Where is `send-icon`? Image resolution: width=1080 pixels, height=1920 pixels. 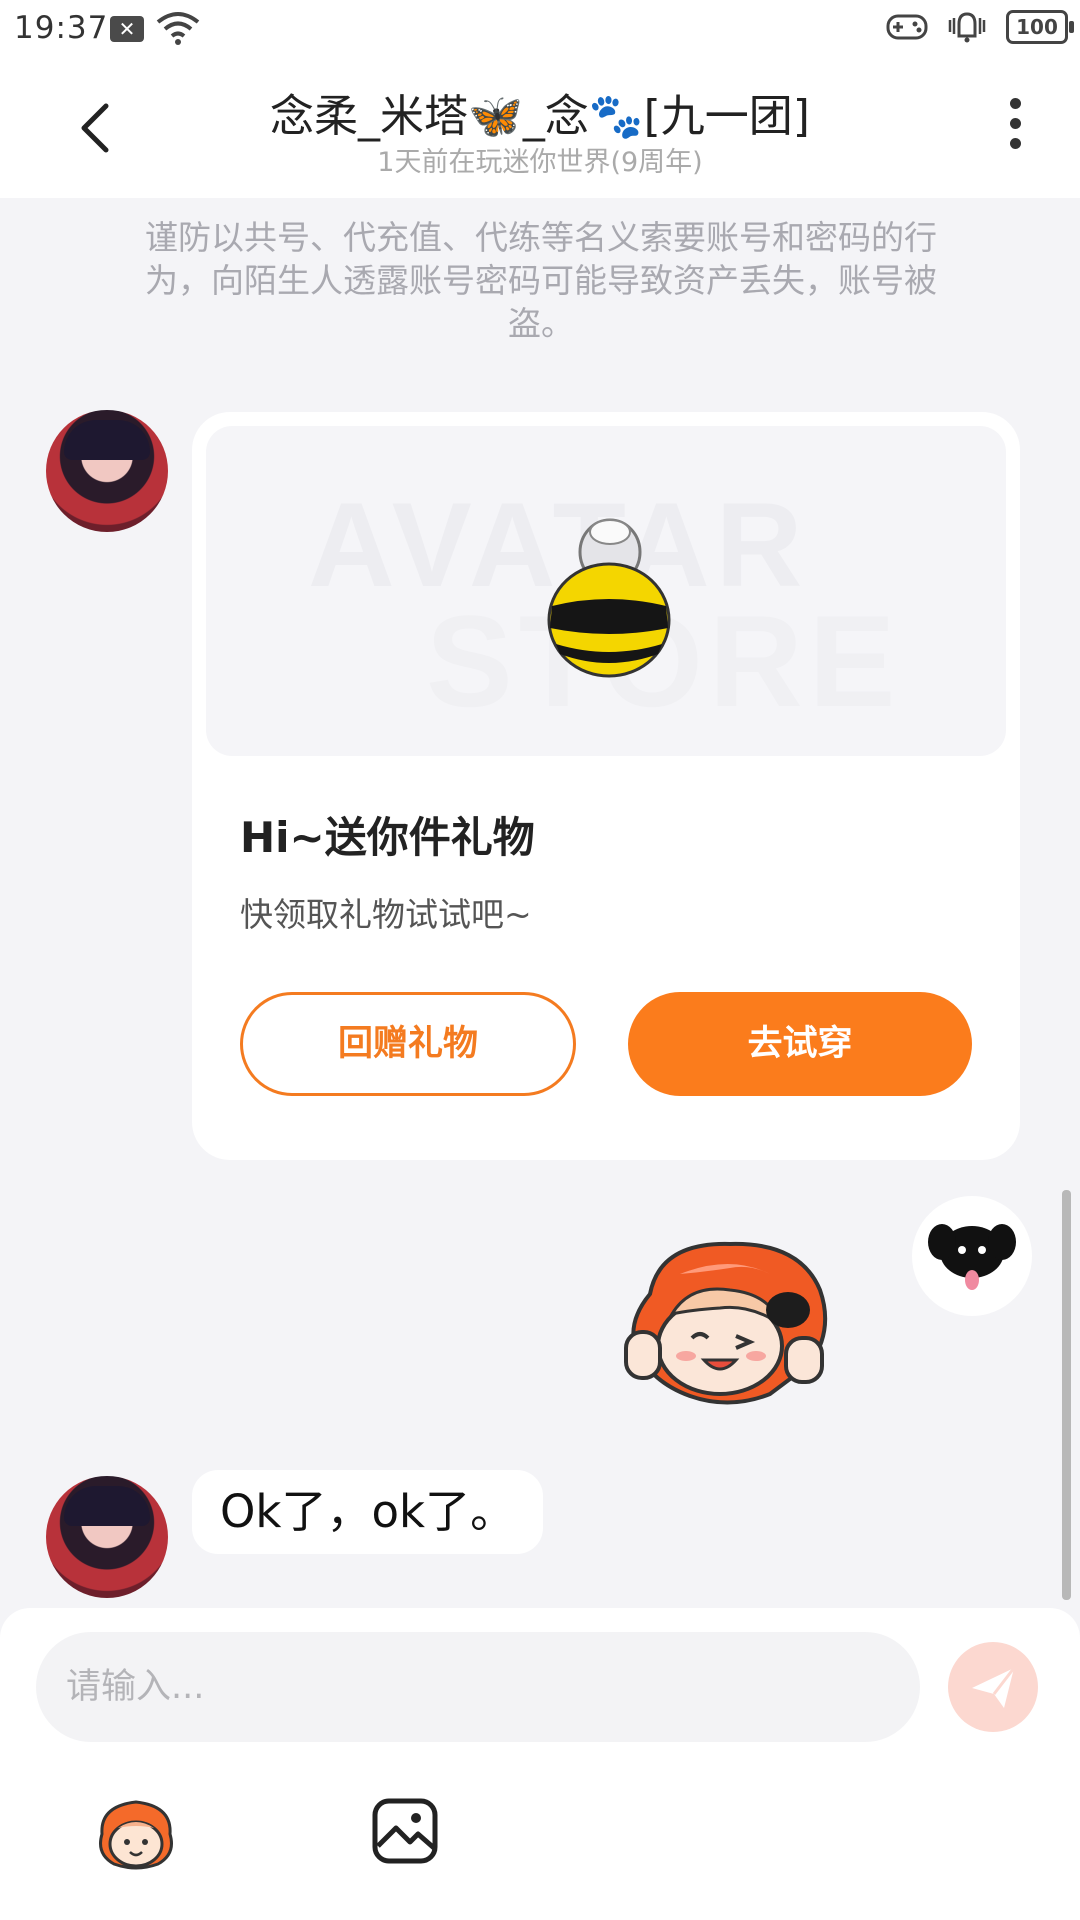
send-icon is located at coordinates (994, 1687).